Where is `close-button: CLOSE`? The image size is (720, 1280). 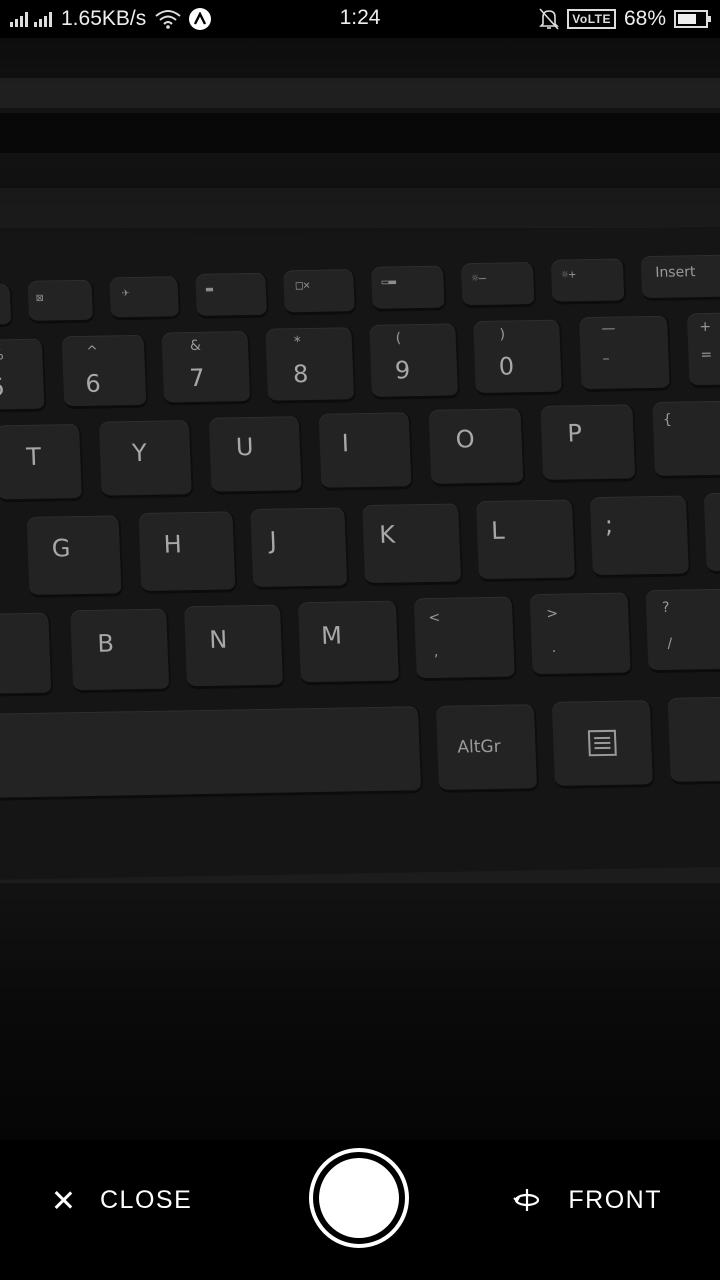
close-button: CLOSE is located at coordinates (120, 1200).